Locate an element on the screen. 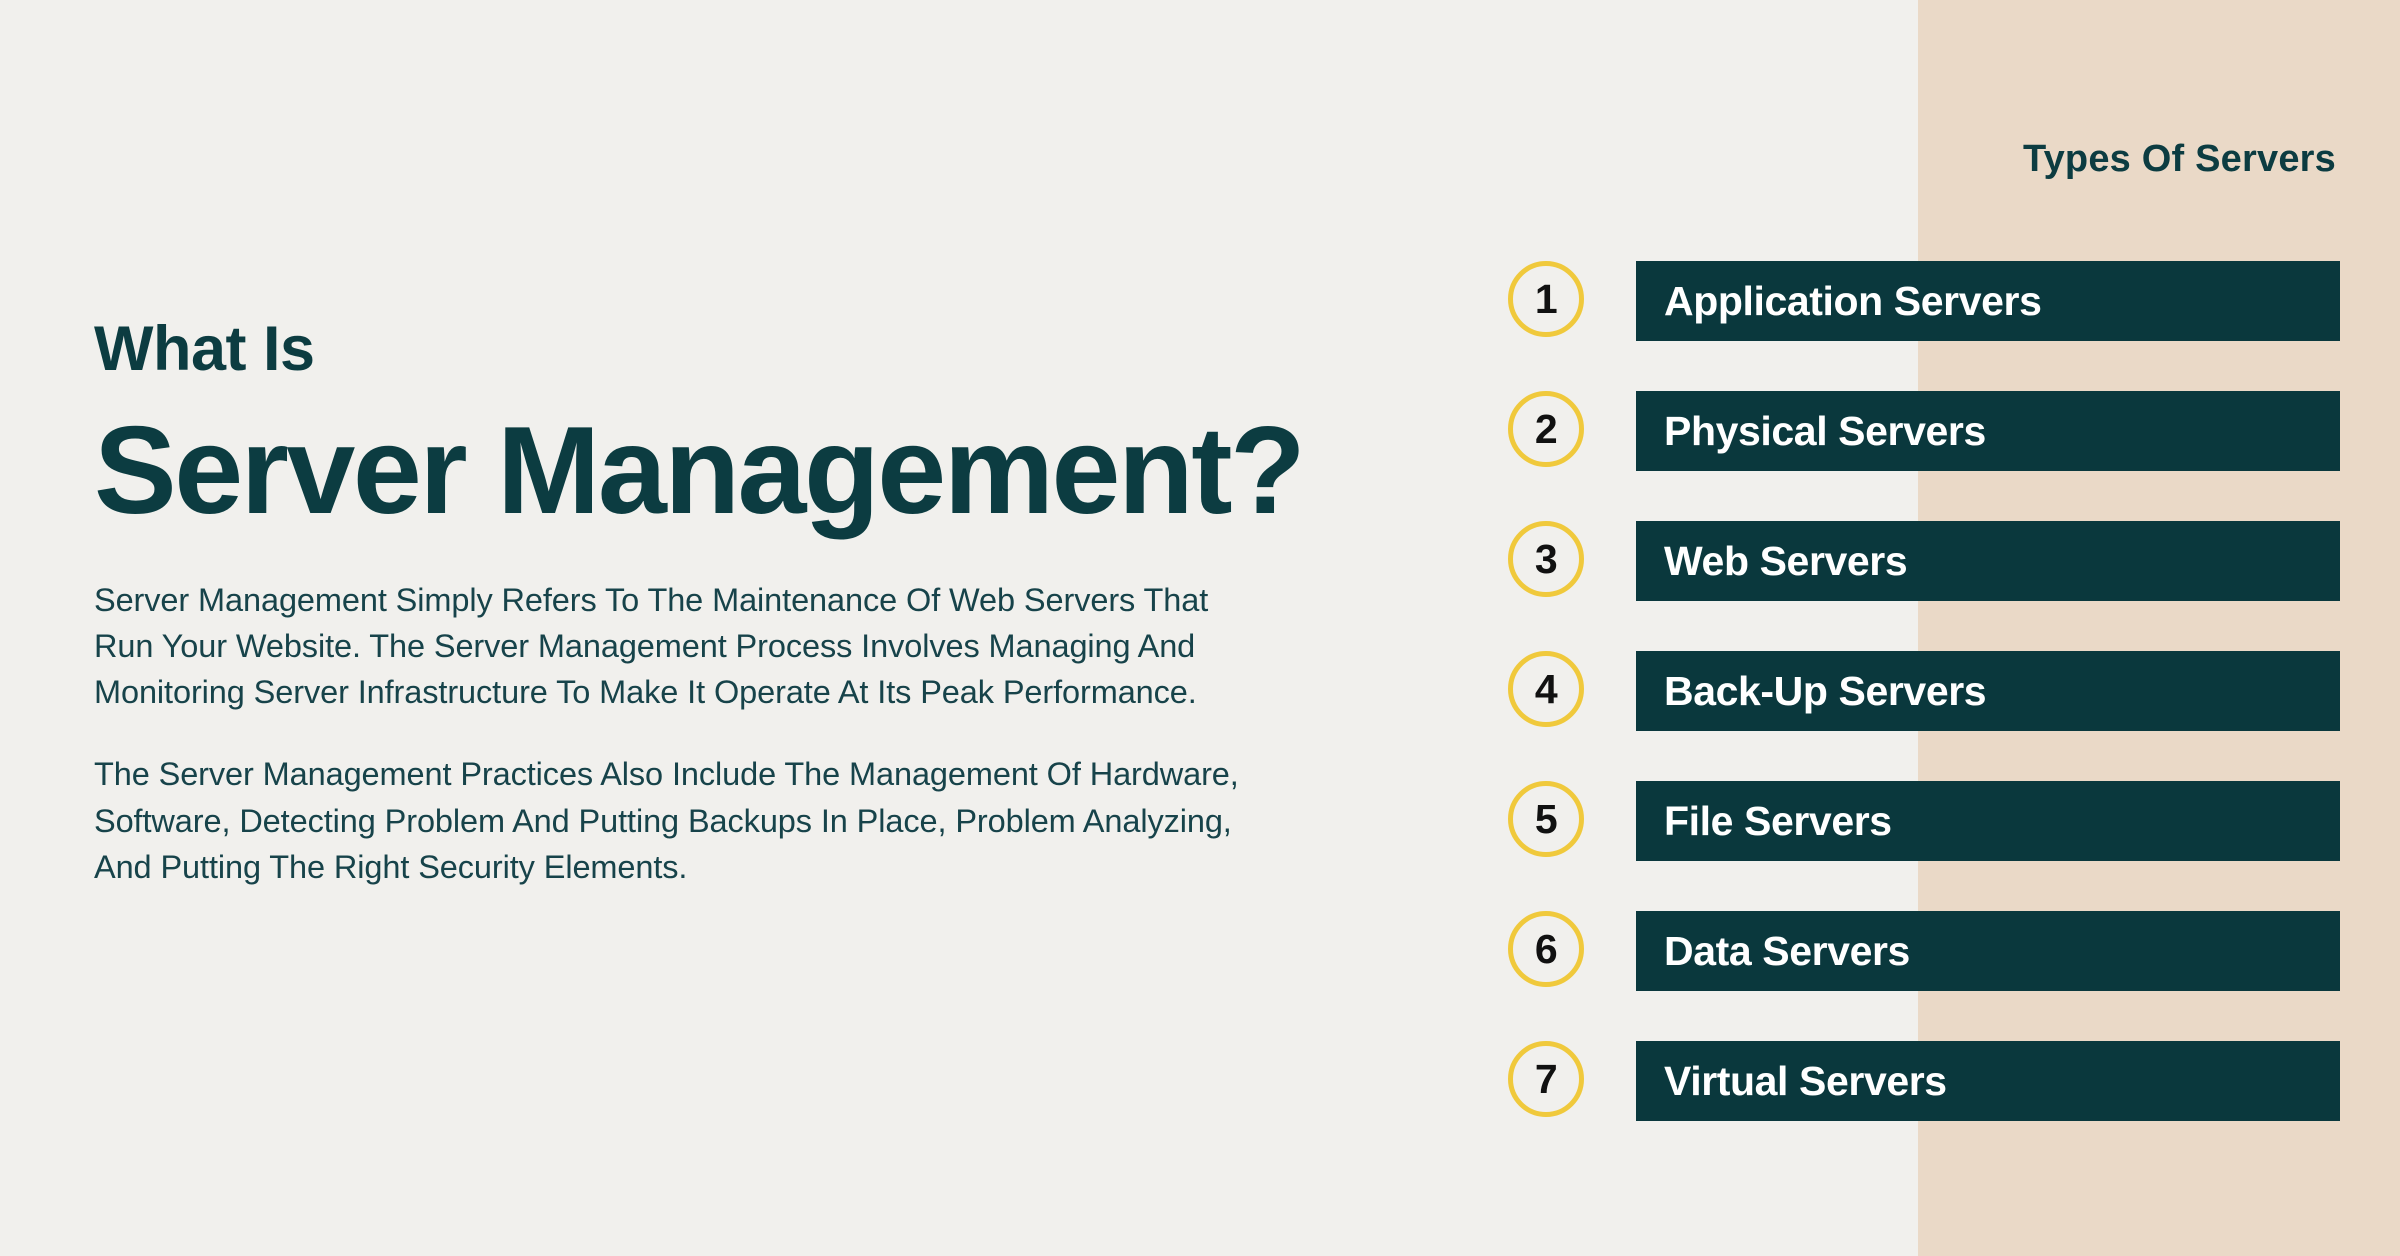  number-badge-label: 5 is located at coordinates (1546, 818).